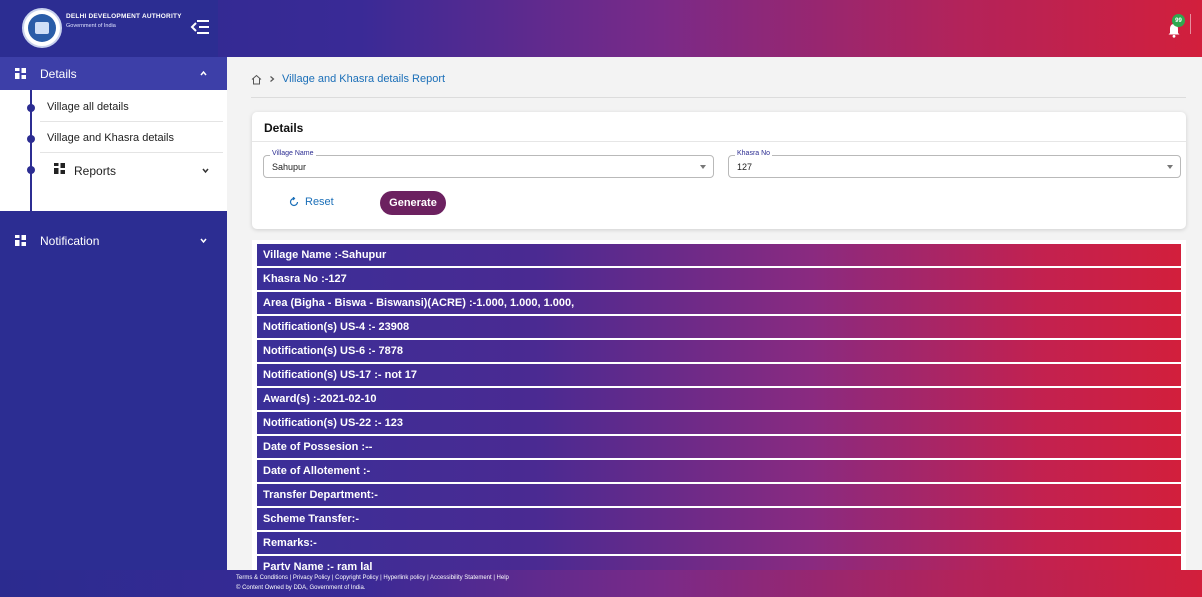  What do you see at coordinates (719, 127) in the screenshot?
I see `card-header: Details` at bounding box center [719, 127].